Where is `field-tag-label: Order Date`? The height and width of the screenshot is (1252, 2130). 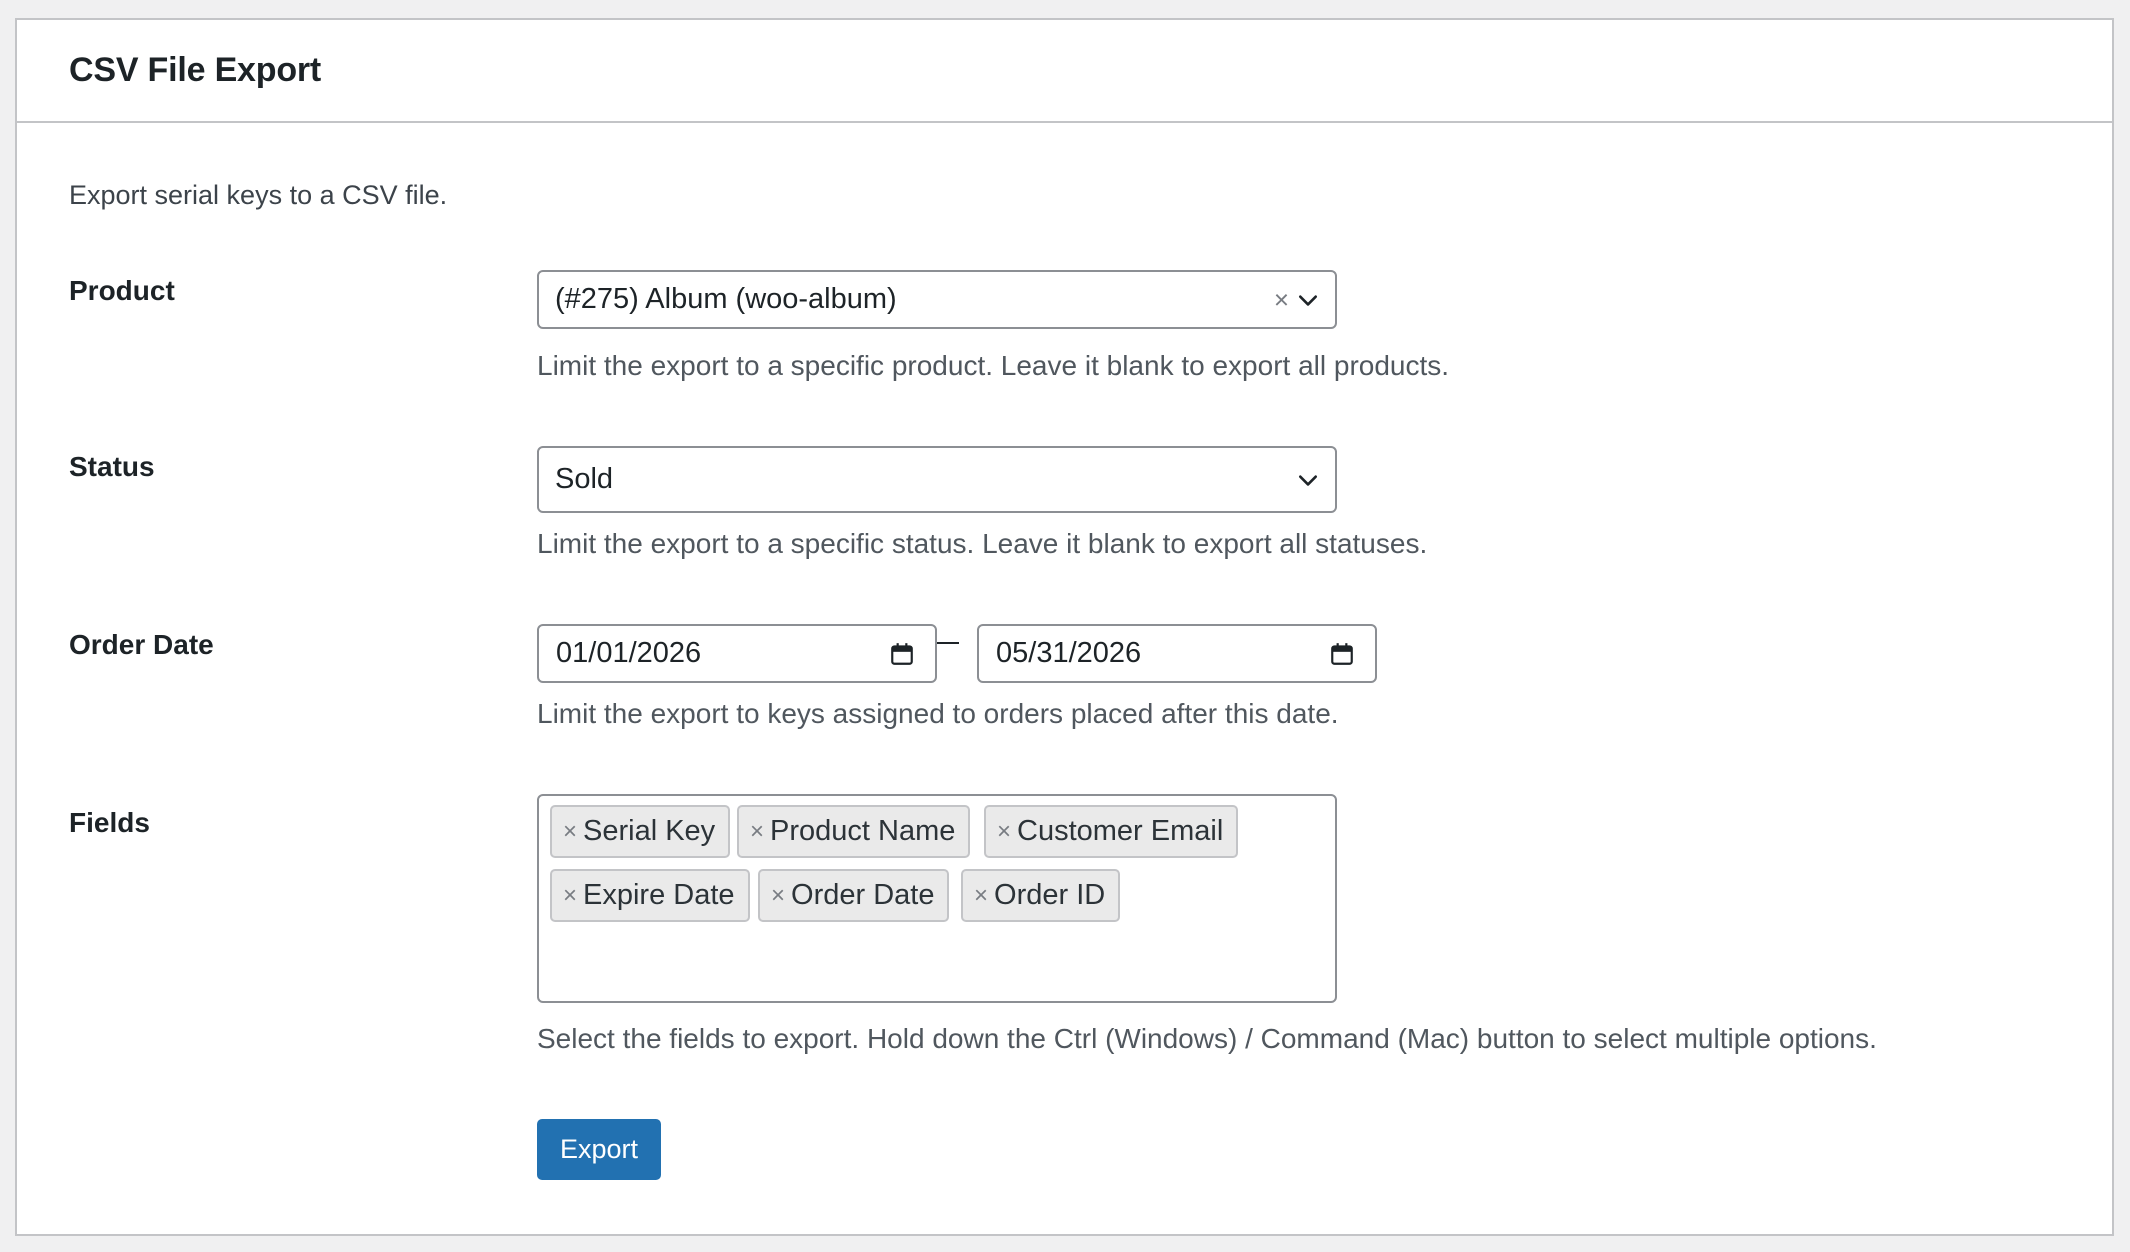 field-tag-label: Order Date is located at coordinates (863, 895).